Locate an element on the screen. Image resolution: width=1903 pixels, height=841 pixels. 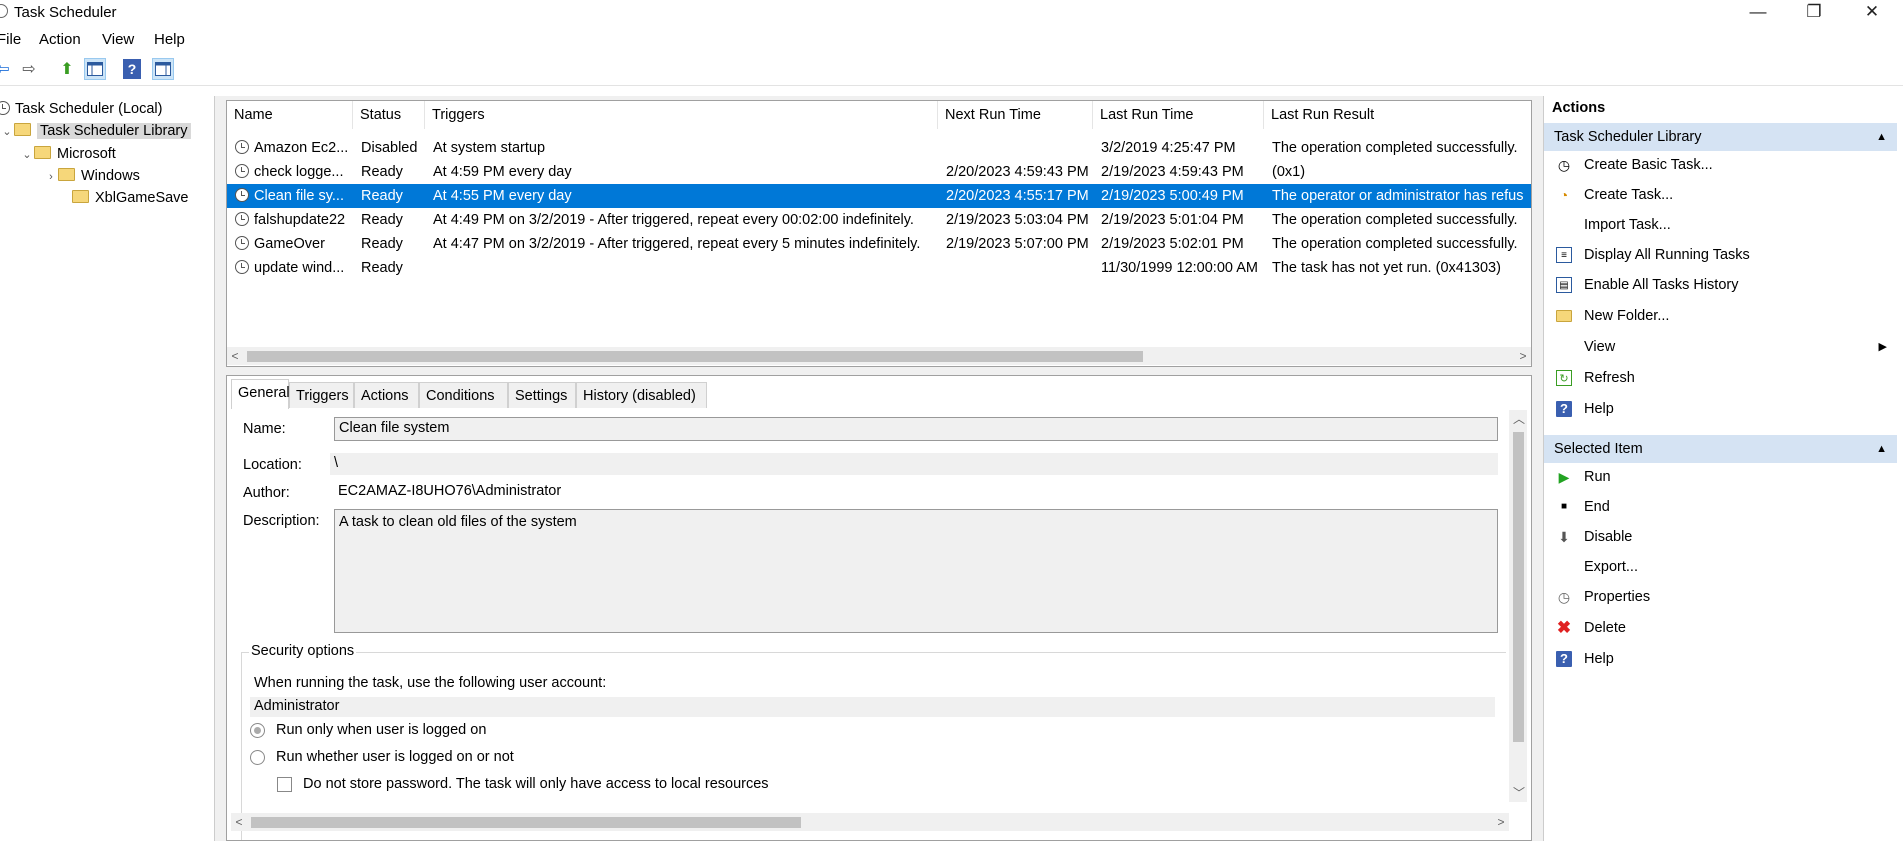
action-enable-all-tasks-history: ▤ Enable All Tasks History is located at coordinates (1720, 285).